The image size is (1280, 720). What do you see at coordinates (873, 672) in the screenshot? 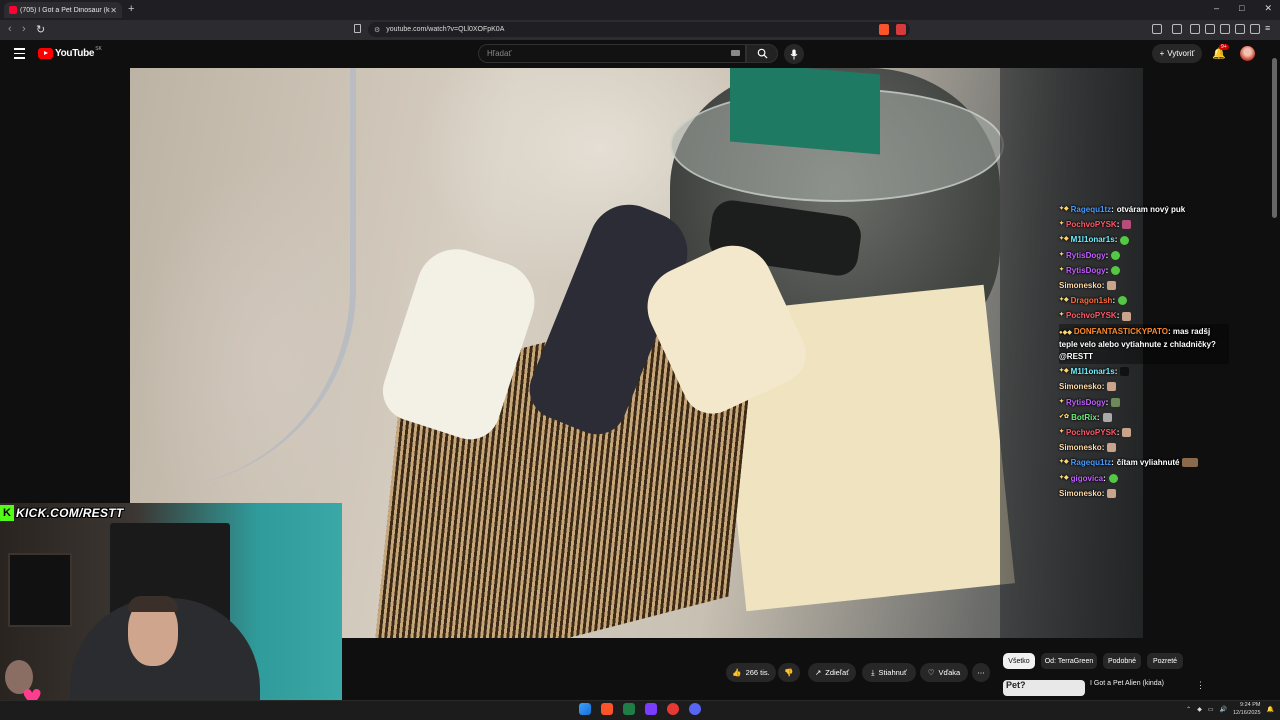
I see `download-icon: ⤓` at bounding box center [873, 672].